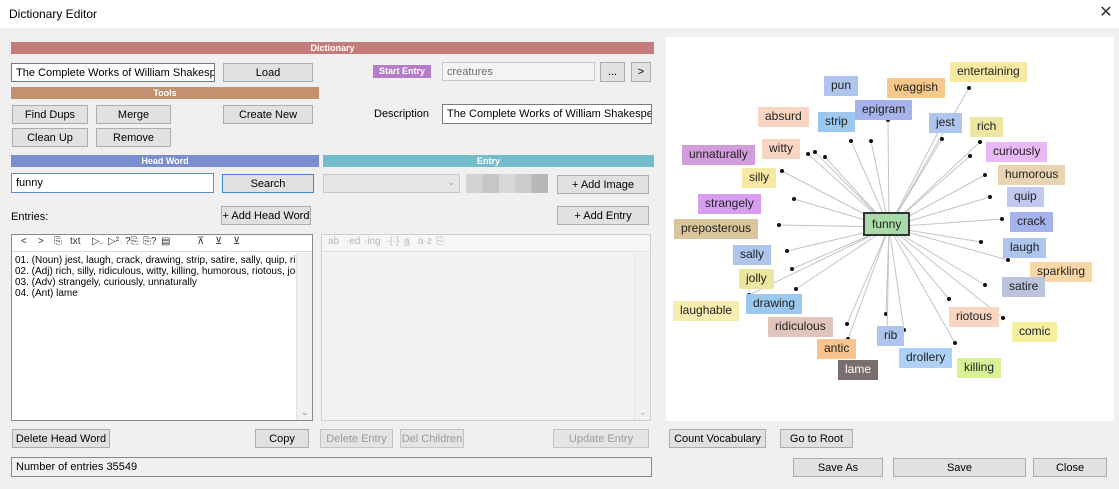 The height and width of the screenshot is (489, 1119). I want to click on graph-node-pun: pun, so click(841, 86).